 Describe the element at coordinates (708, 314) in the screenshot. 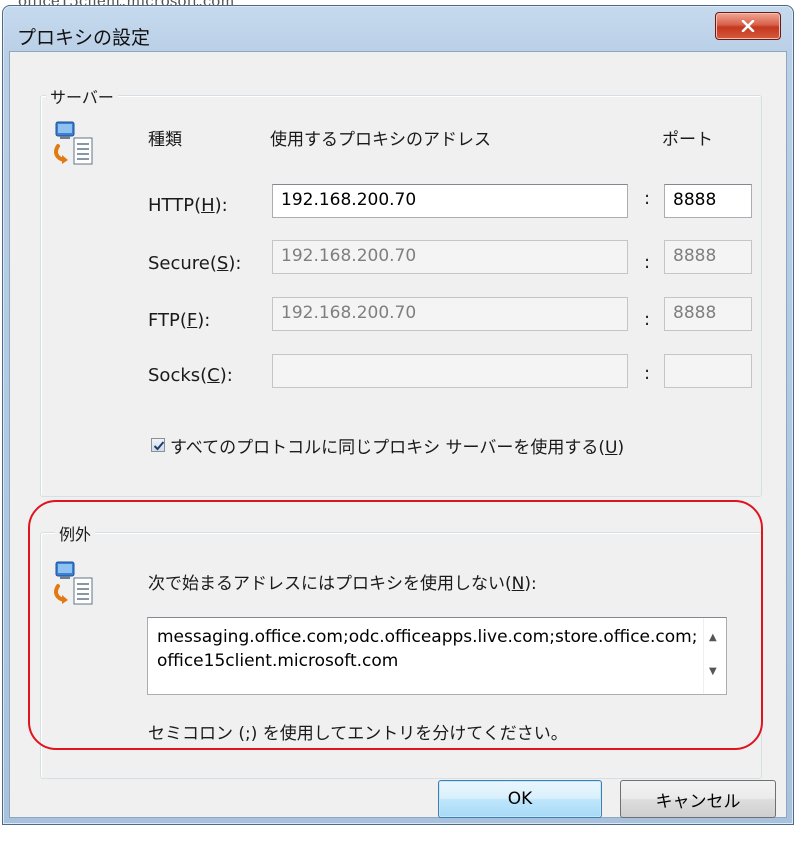

I see `ftp-port-input: 8888` at that location.